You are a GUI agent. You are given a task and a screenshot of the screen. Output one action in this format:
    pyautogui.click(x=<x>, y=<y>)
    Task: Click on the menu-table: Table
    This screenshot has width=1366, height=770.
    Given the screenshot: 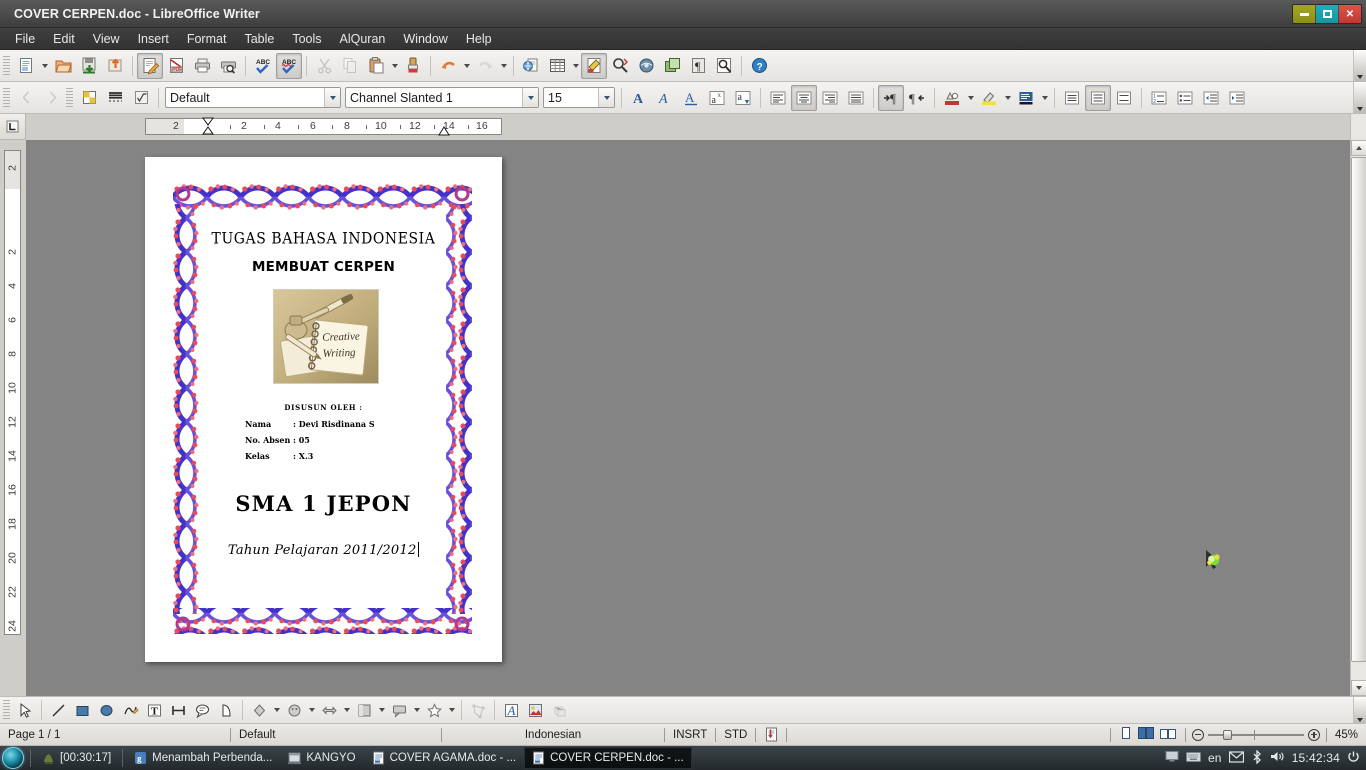 What is the action you would take?
    pyautogui.click(x=259, y=39)
    